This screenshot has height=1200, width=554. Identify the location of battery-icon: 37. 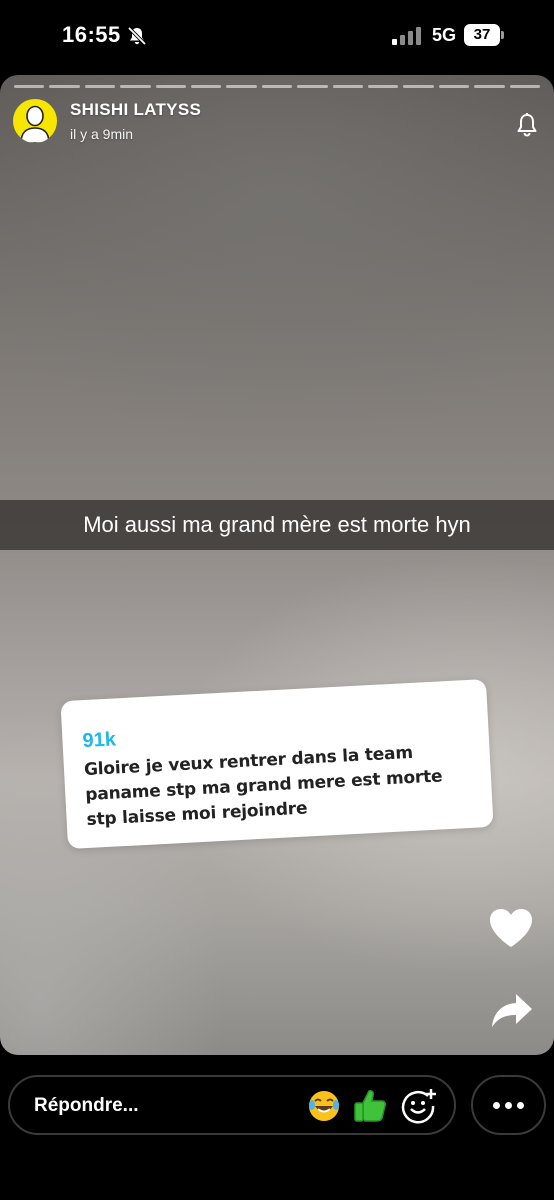
(484, 35).